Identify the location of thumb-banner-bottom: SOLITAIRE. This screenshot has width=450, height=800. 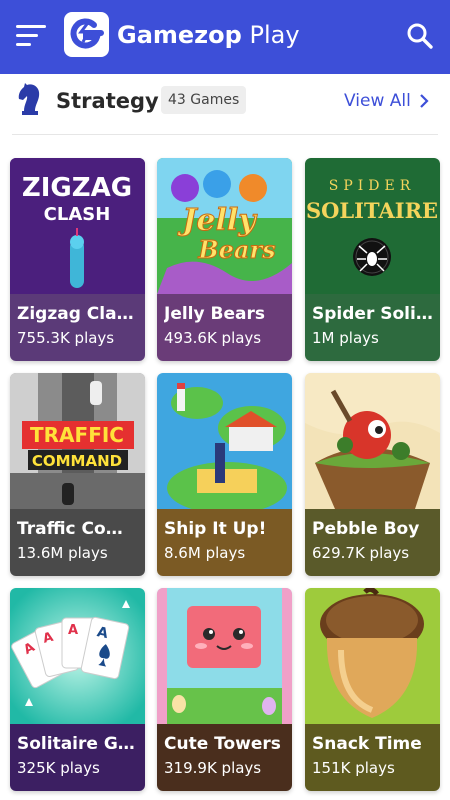
(372, 210).